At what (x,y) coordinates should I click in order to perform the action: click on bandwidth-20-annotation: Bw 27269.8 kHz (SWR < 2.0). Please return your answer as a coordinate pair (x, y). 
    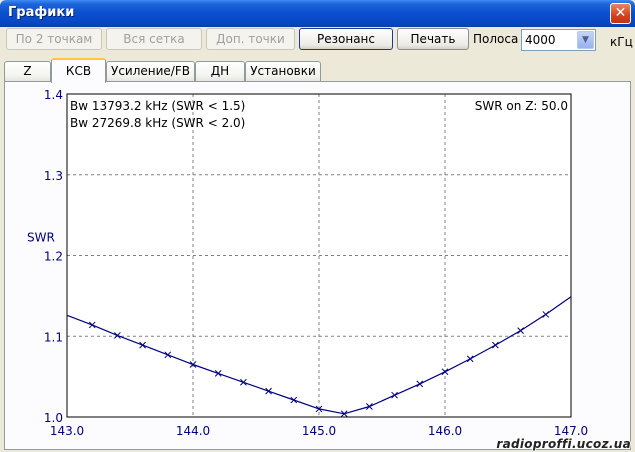
    Looking at the image, I should click on (157, 123).